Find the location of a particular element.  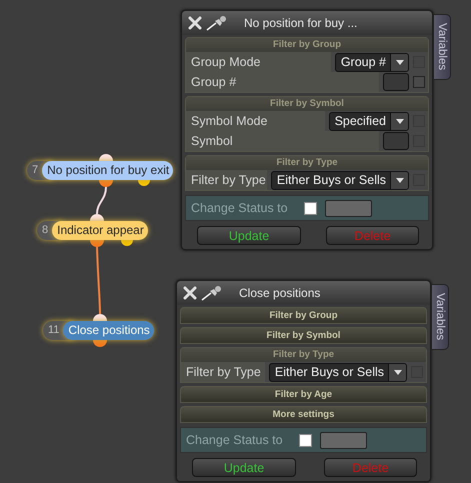

dropdown: Group # is located at coordinates (371, 62).